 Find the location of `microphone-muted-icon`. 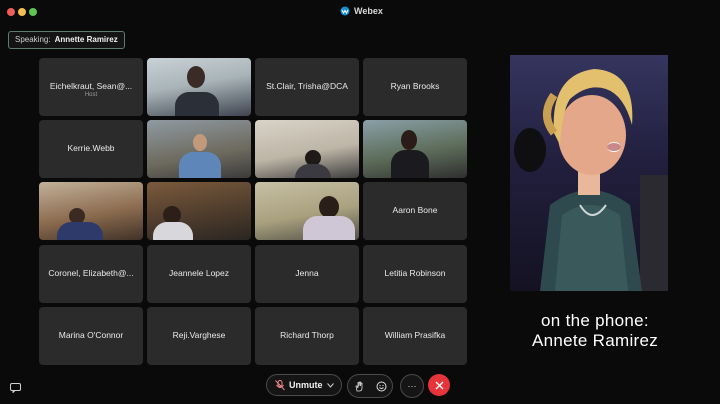

microphone-muted-icon is located at coordinates (280, 384).